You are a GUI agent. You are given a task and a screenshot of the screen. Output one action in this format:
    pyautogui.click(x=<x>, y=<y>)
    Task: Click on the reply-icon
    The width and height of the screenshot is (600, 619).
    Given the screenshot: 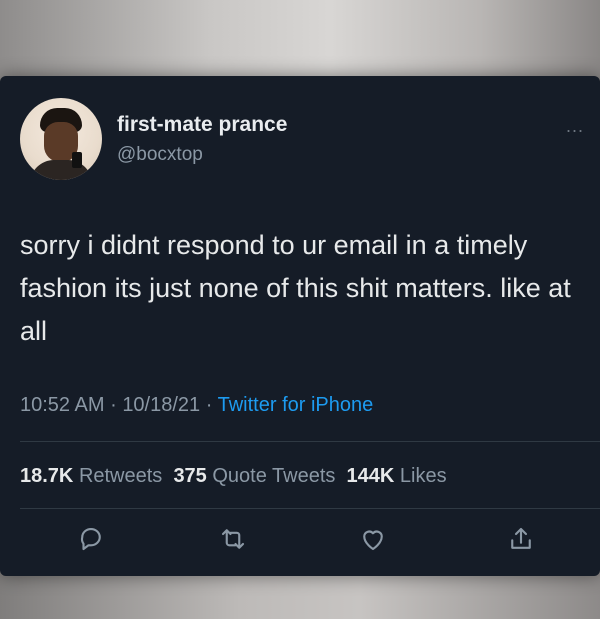 What is the action you would take?
    pyautogui.click(x=90, y=539)
    